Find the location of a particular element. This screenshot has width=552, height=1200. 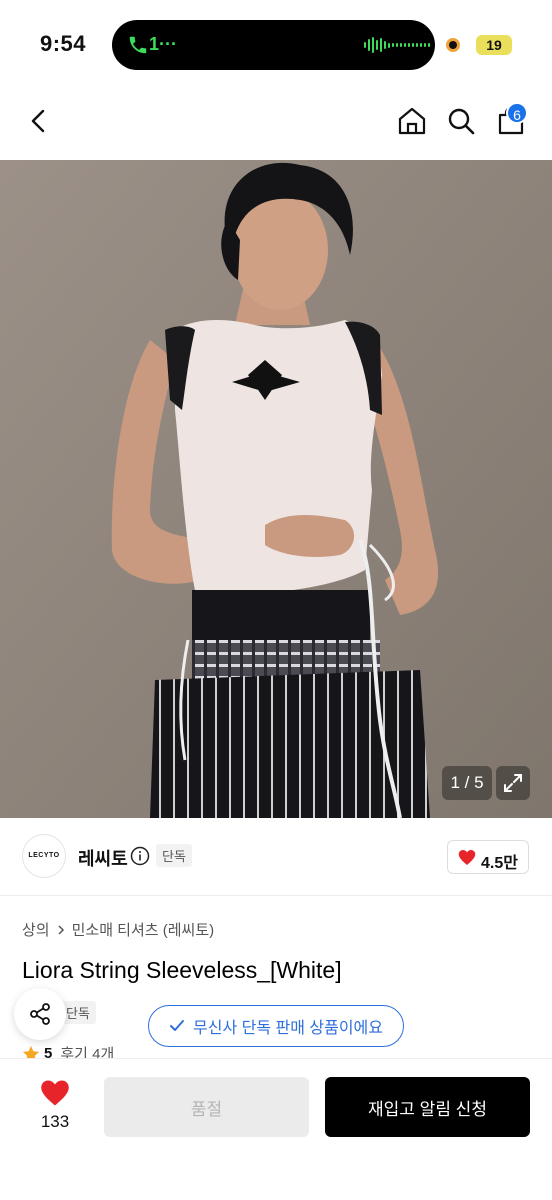

dynamic-island-call: 1··· is located at coordinates (273, 45).